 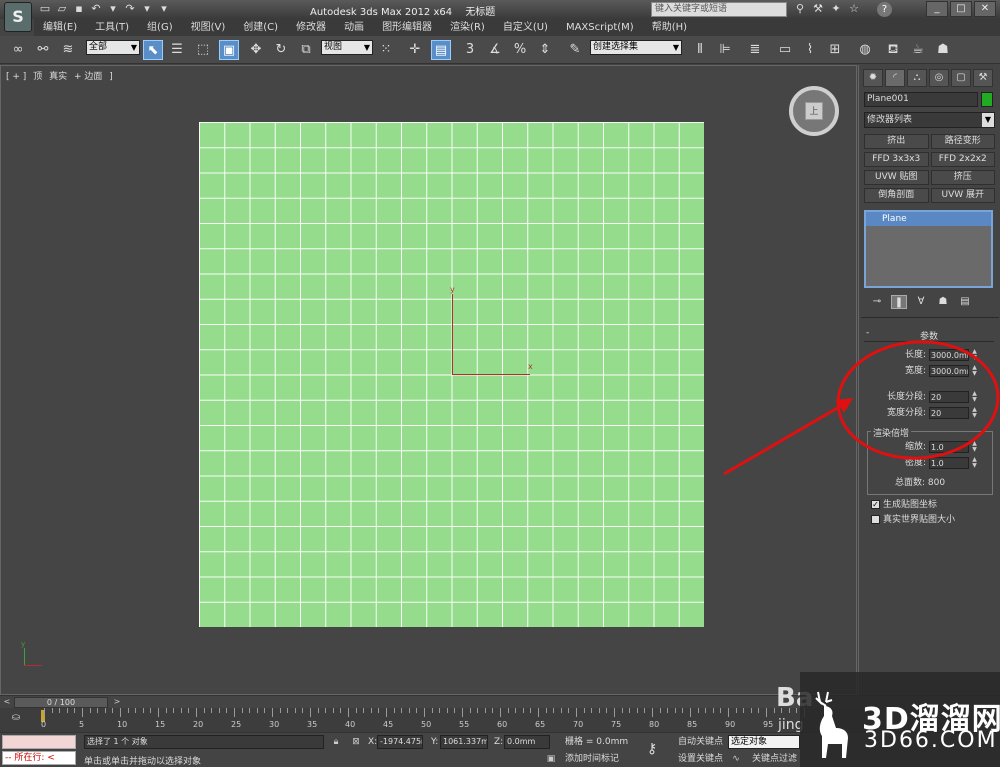 I want to click on param-density-input: 1.0, so click(x=949, y=463).